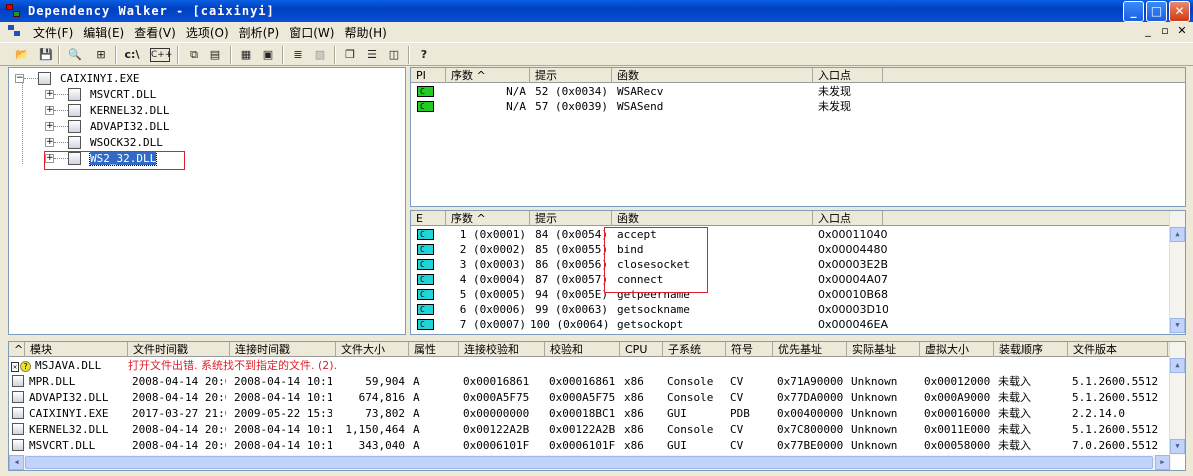 This screenshot has width=1193, height=476. What do you see at coordinates (101, 55) in the screenshot?
I see `tree-view-icon: ⊞` at bounding box center [101, 55].